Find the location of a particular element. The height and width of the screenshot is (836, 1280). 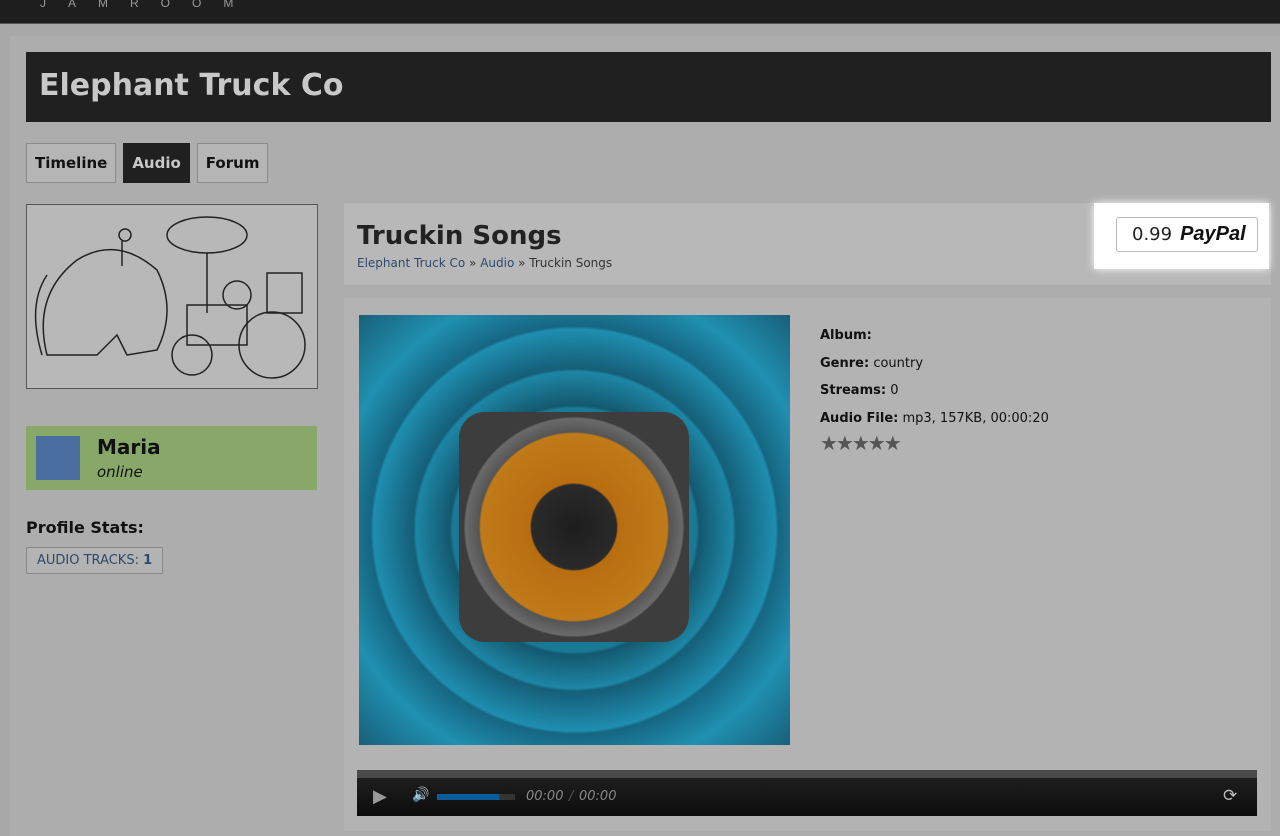

site-logo: JAMROOM is located at coordinates (147, 5).